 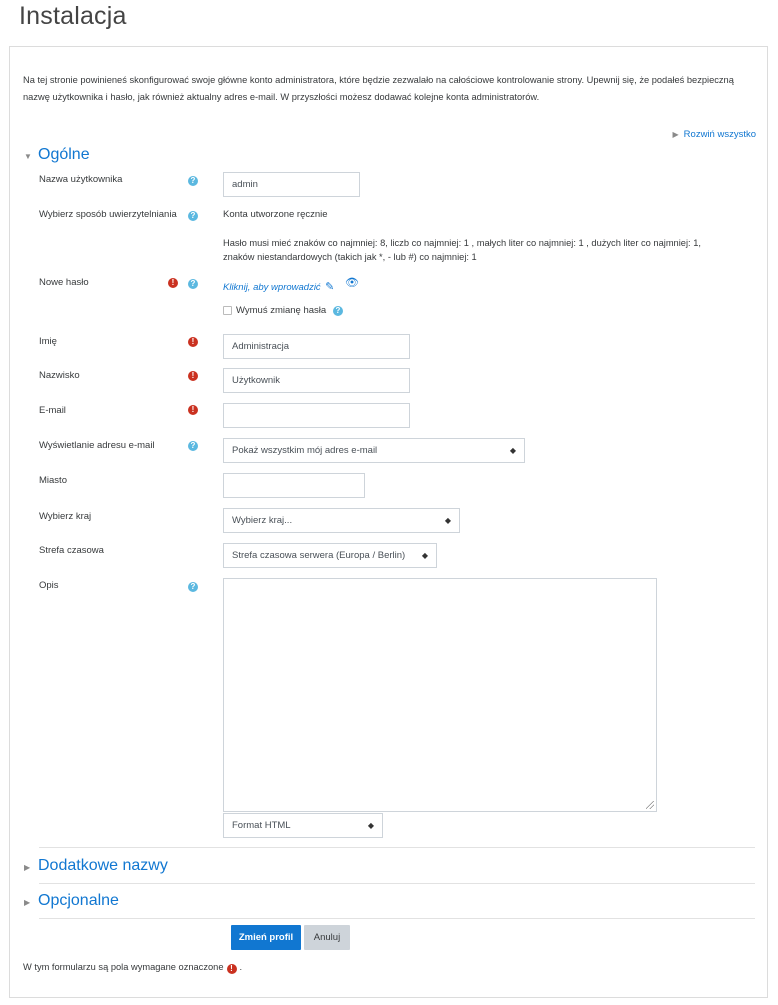 I want to click on expand-all-link: ▶ Rozwiń wszystko, so click(x=714, y=134).